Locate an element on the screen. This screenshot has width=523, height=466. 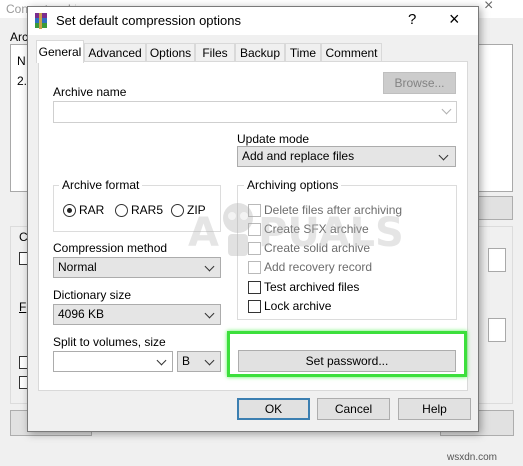
background-archive-list-right is located at coordinates (495, 118).